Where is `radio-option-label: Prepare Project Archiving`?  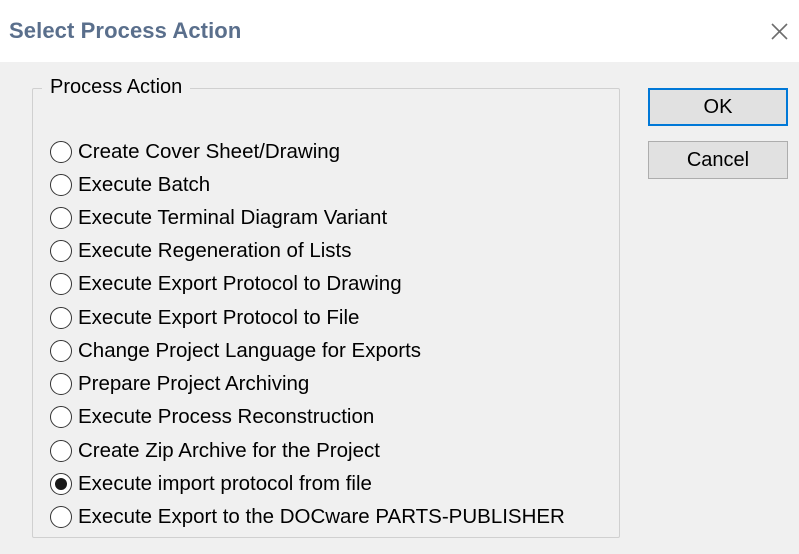 radio-option-label: Prepare Project Archiving is located at coordinates (194, 383).